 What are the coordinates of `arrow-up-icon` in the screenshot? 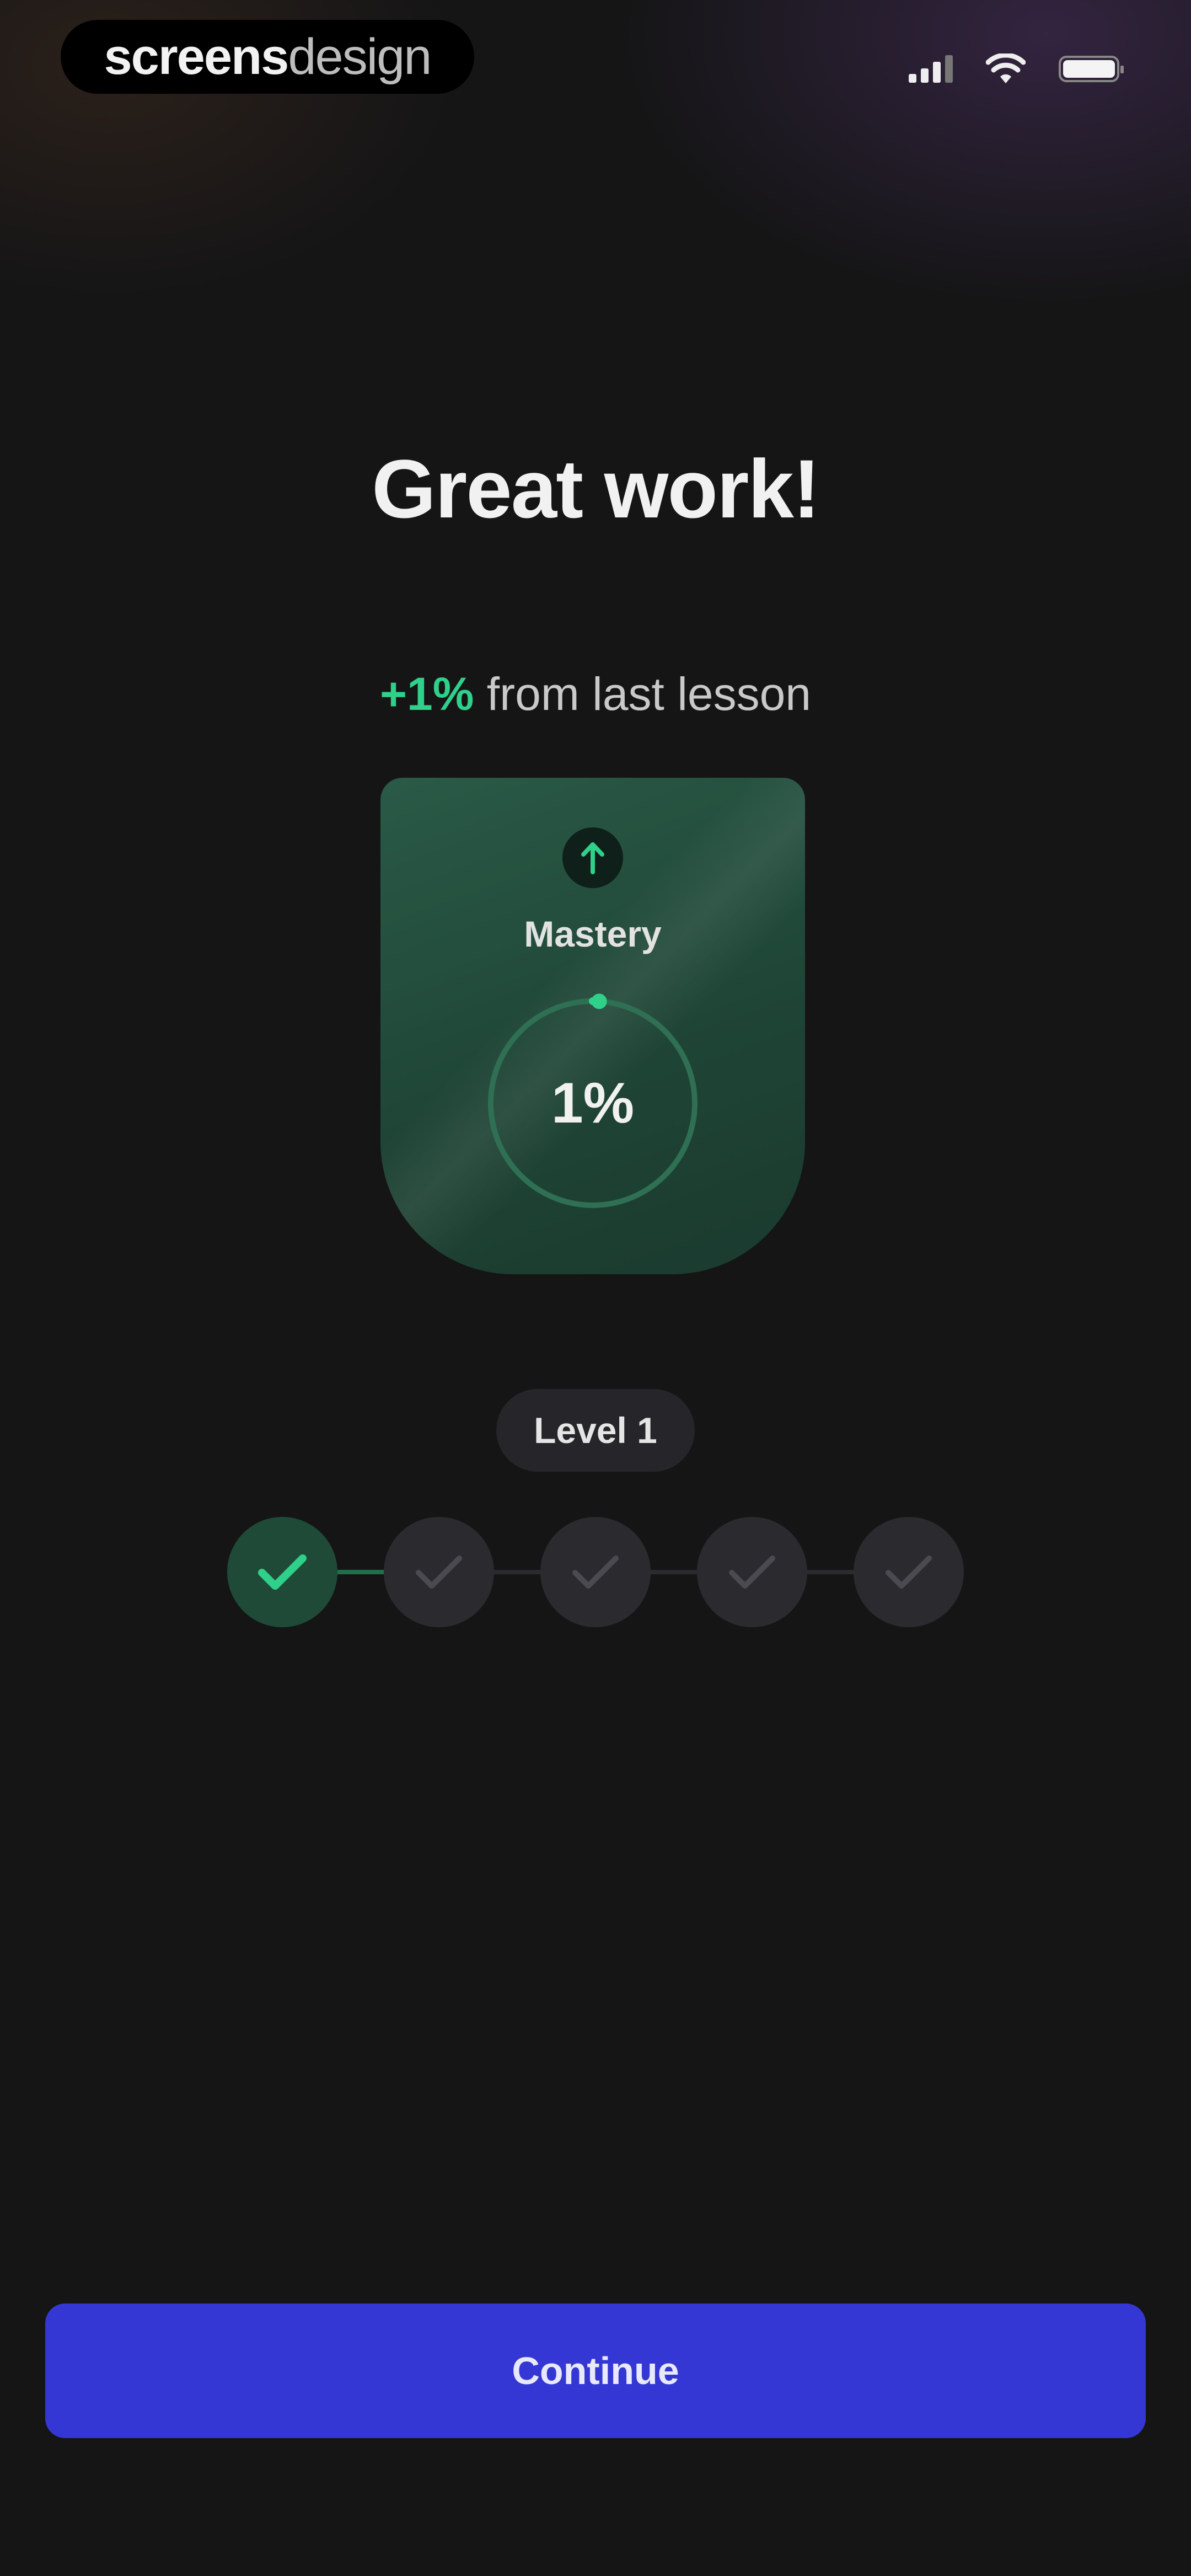 It's located at (592, 858).